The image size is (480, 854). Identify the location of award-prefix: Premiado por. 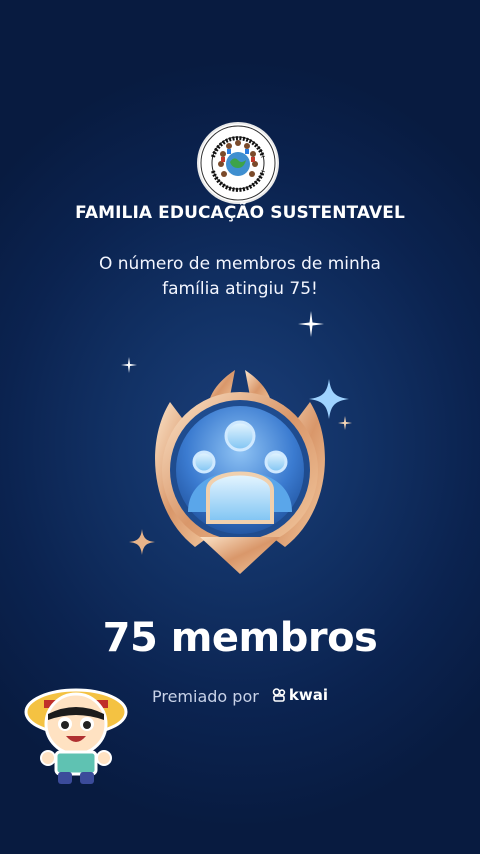
(205, 696).